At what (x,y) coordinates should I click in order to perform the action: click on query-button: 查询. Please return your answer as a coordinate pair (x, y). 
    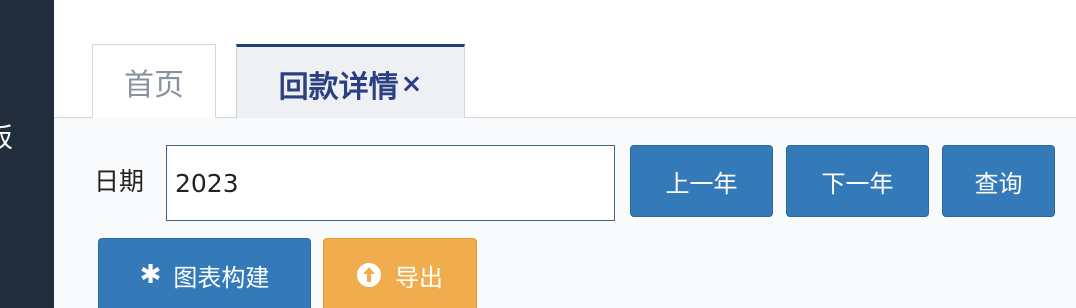
    Looking at the image, I should click on (998, 181).